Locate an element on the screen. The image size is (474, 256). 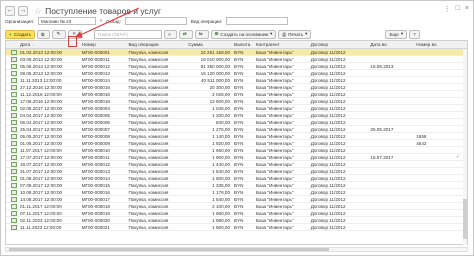
column-header-contractor: Контрагент is located at coordinates (281, 44).